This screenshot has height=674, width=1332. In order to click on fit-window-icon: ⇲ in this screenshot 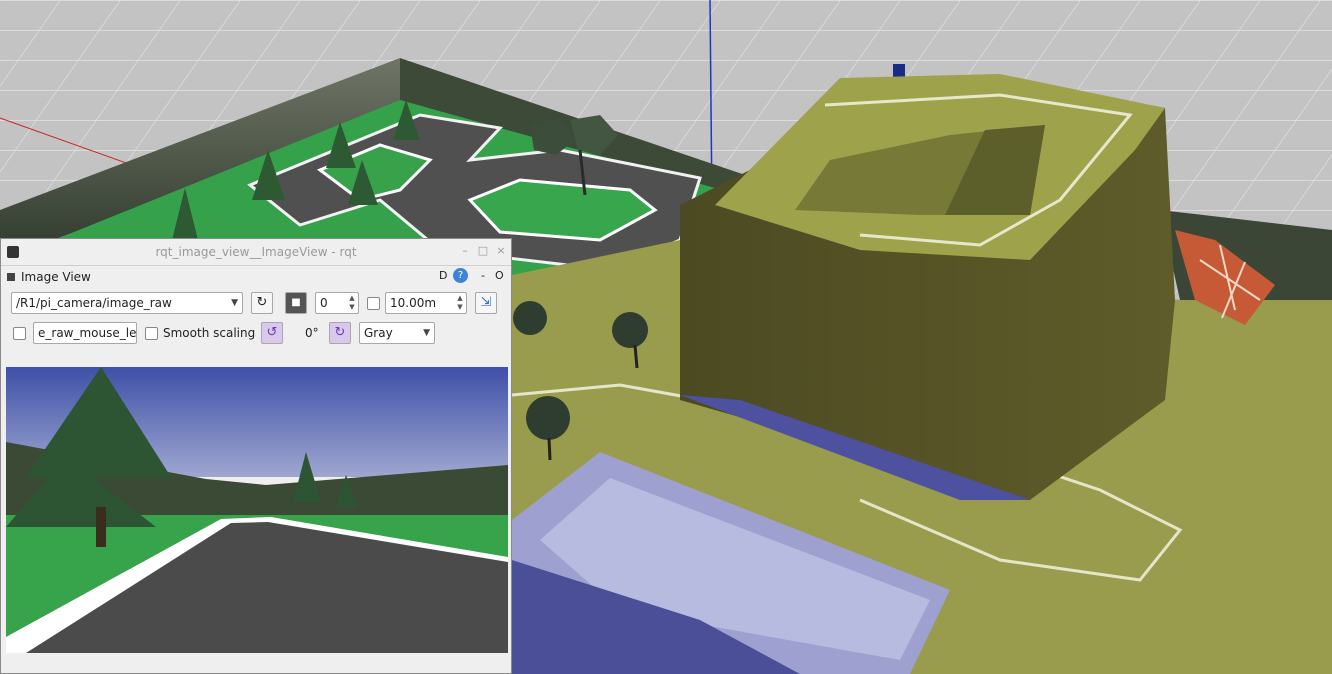, I will do `click(486, 302)`.